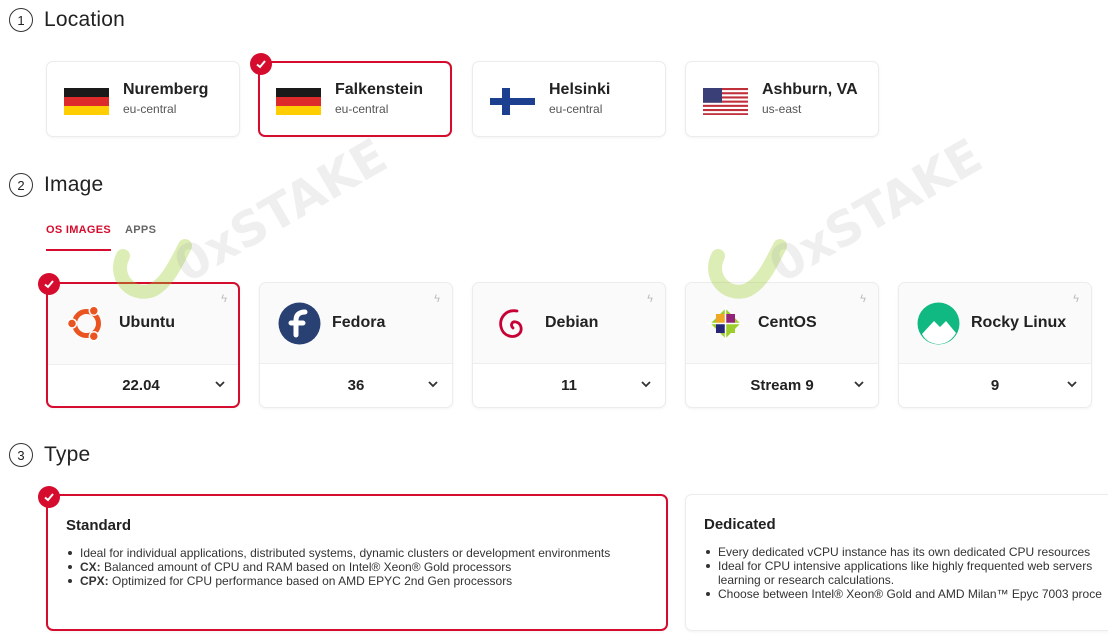 Image resolution: width=1108 pixels, height=642 pixels. What do you see at coordinates (79, 237) in the screenshot?
I see `tab-os-images: OS IMAGES` at bounding box center [79, 237].